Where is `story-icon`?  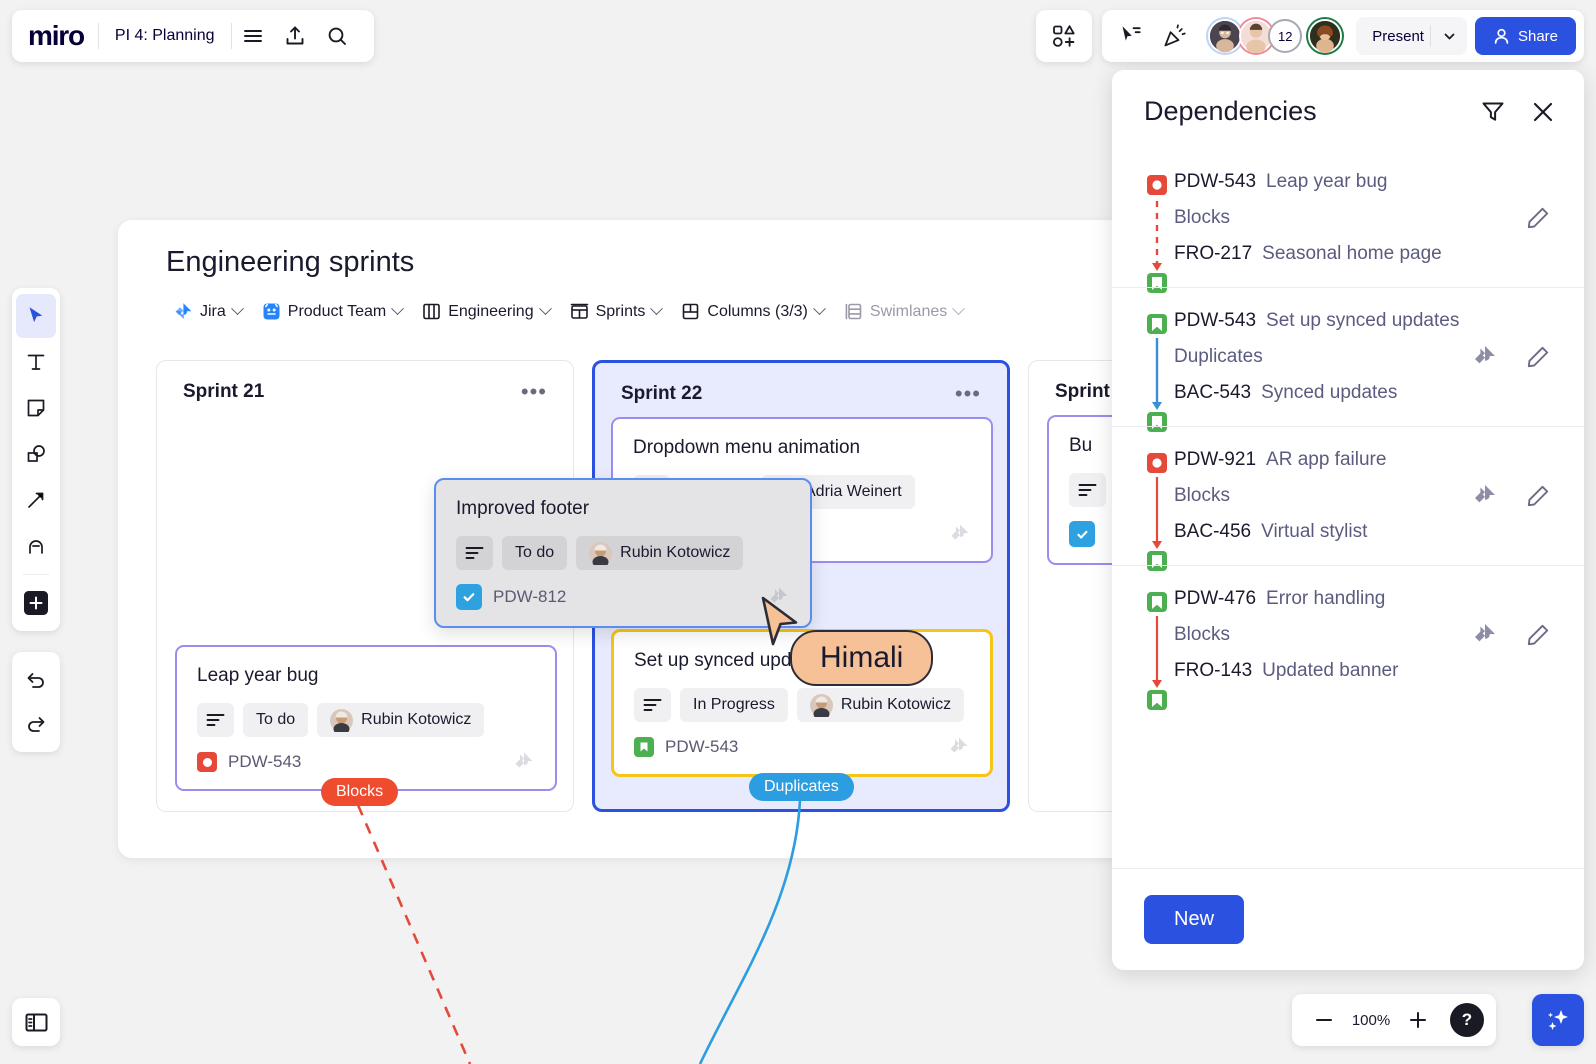
story-icon is located at coordinates (644, 747).